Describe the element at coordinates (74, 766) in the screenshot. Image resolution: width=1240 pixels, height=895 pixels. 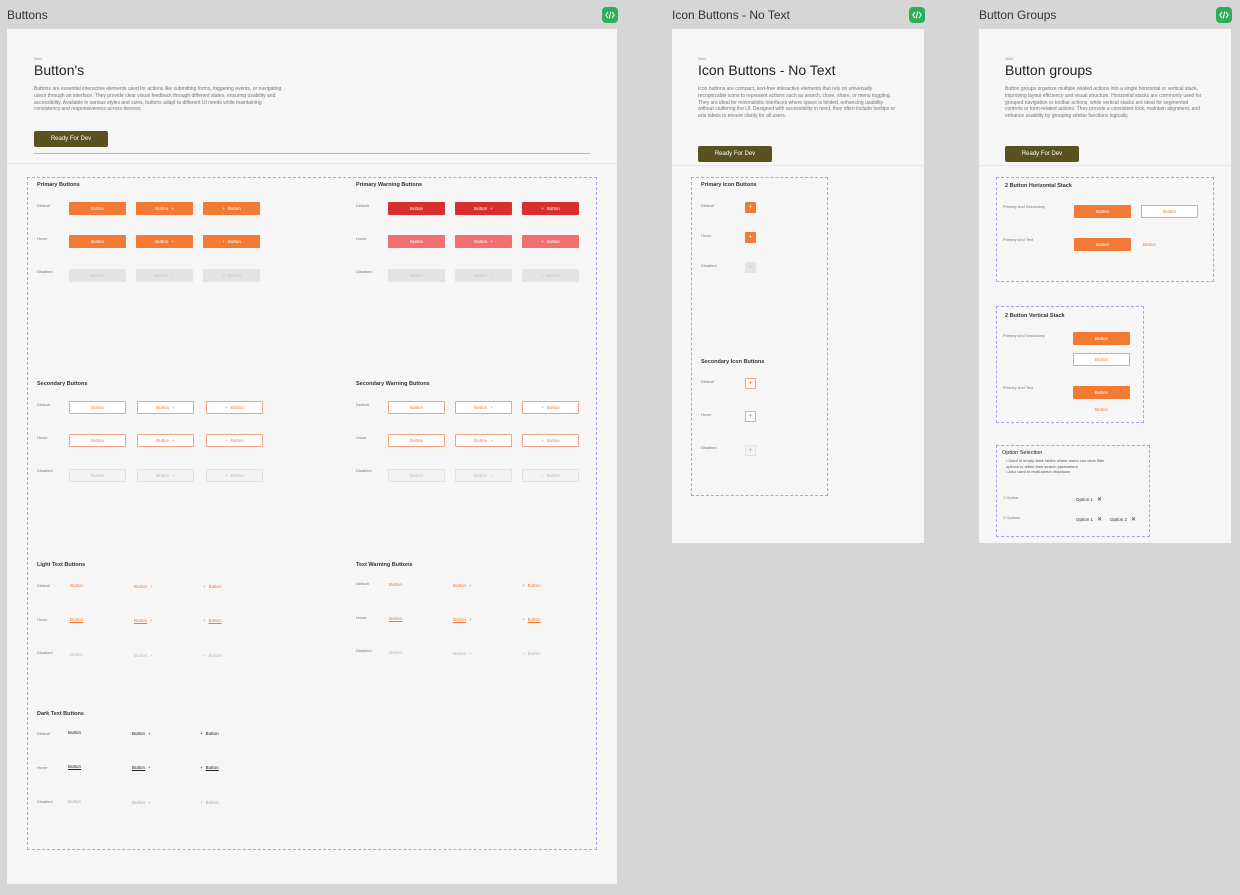
I see `dark-text-button-hover: Button` at that location.